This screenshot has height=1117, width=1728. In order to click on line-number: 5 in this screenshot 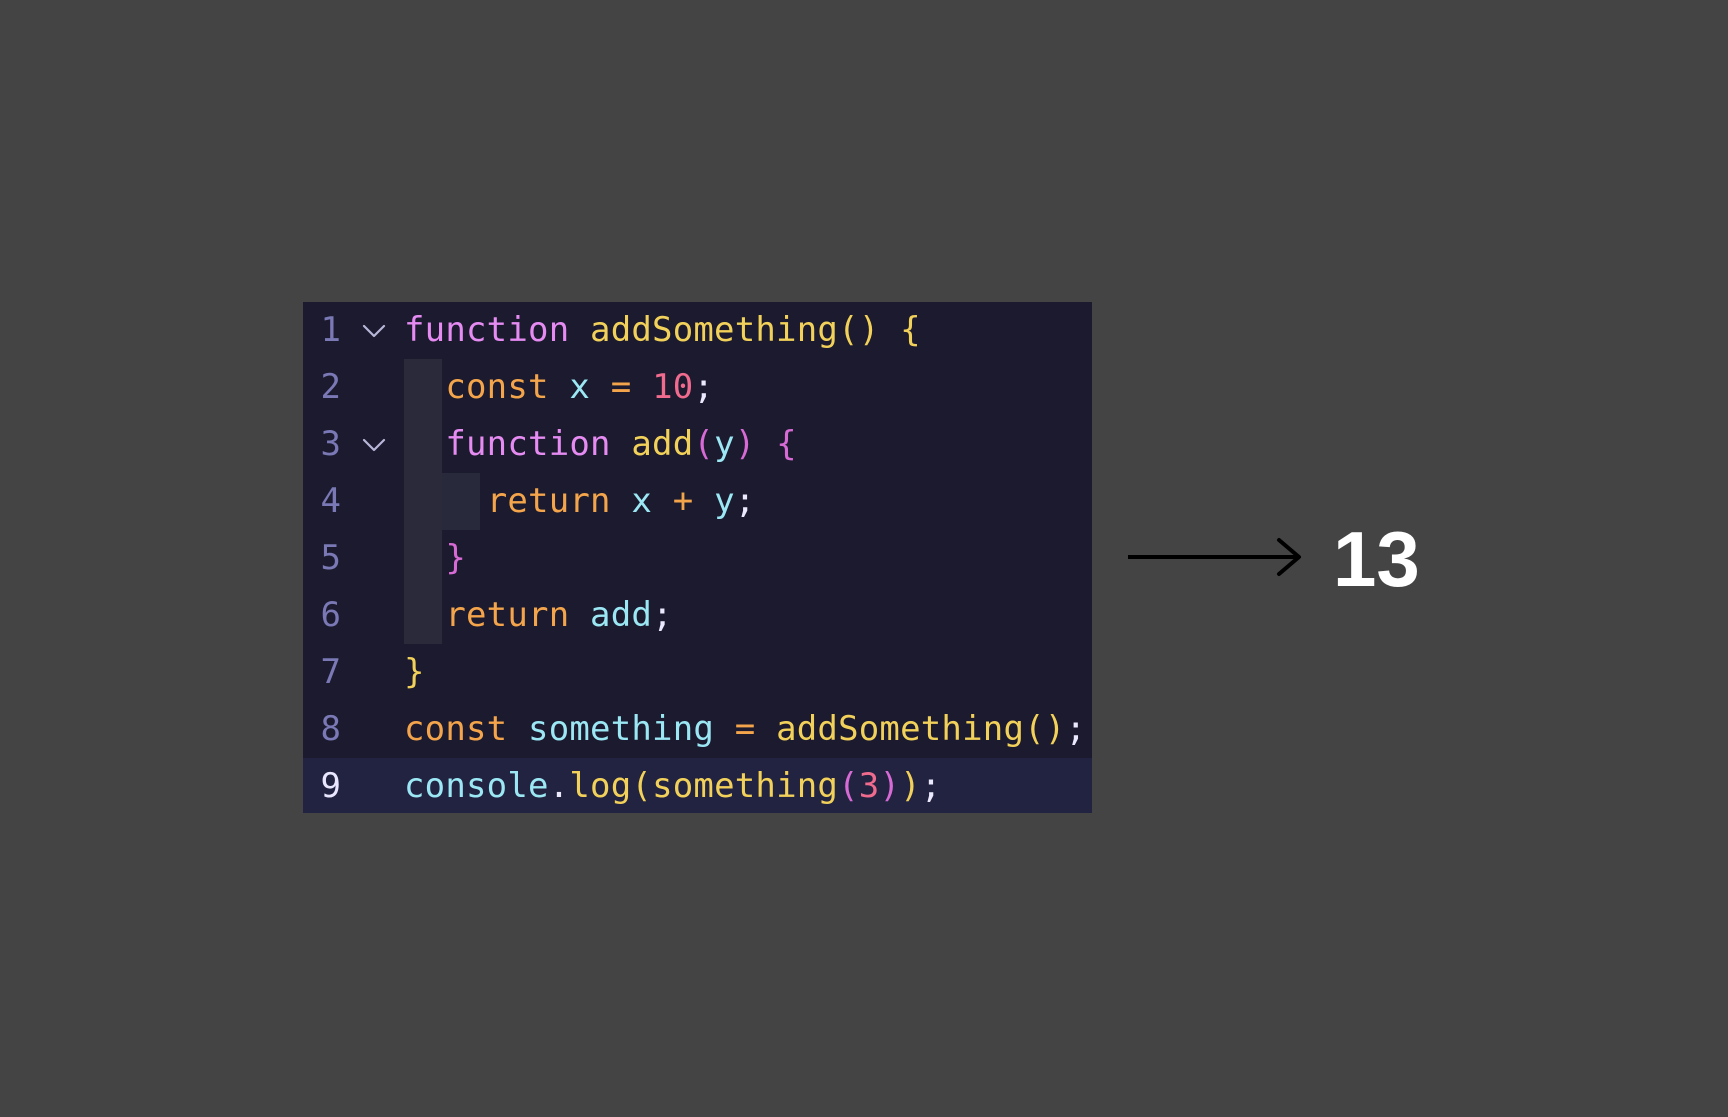, I will do `click(330, 558)`.